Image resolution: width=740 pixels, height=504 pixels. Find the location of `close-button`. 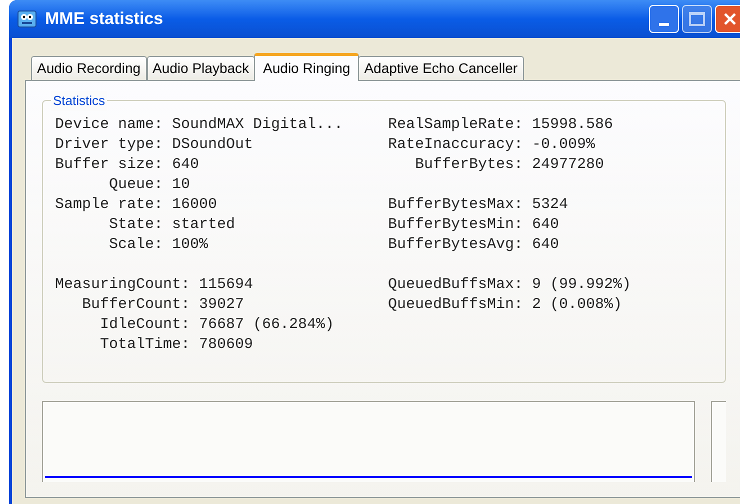

close-button is located at coordinates (727, 19).